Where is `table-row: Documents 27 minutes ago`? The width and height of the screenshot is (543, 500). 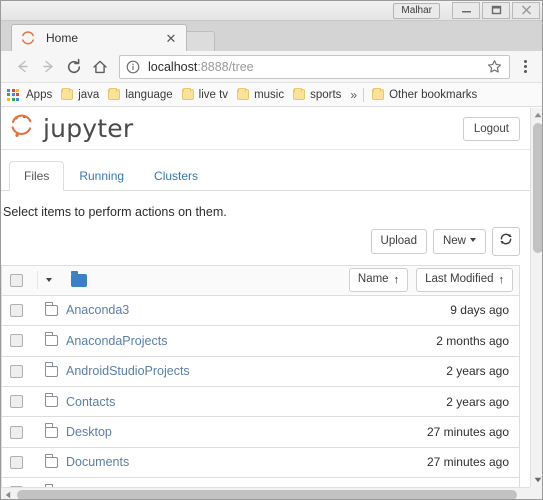
table-row: Documents 27 minutes ago is located at coordinates (260, 463).